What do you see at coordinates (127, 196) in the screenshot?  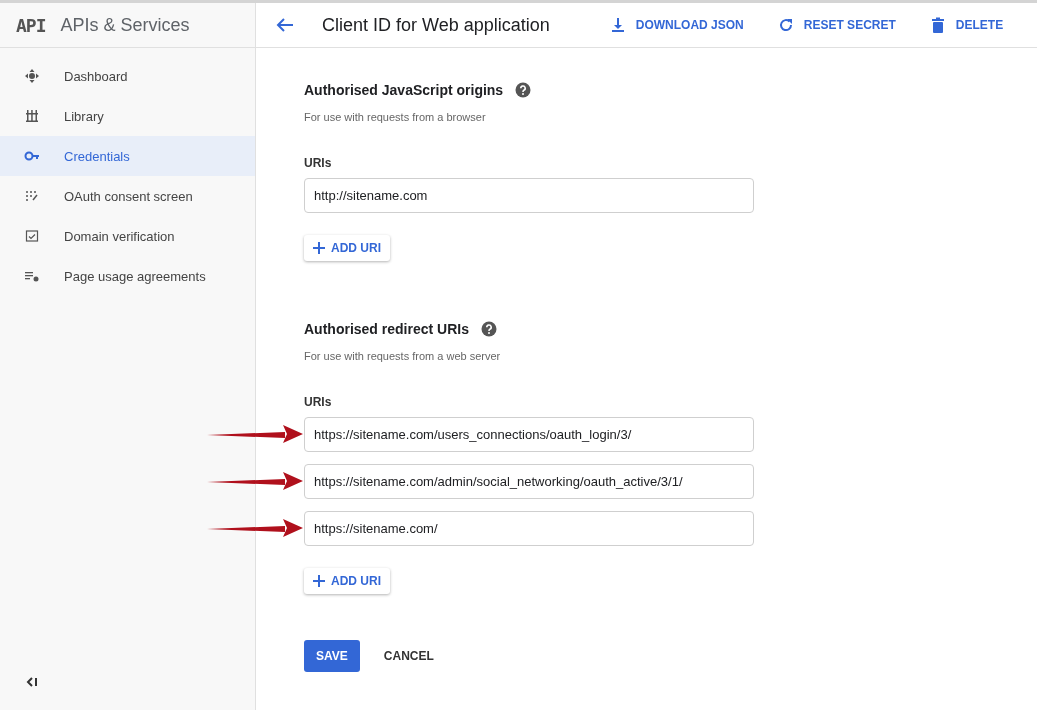 I see `sidebar-item: OAuth consent screen` at bounding box center [127, 196].